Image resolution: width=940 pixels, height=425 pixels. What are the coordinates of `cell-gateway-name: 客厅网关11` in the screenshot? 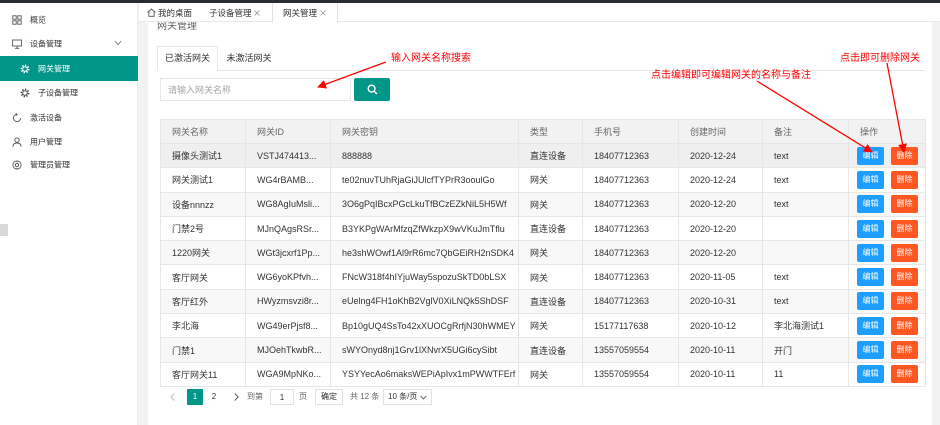 It's located at (203, 374).